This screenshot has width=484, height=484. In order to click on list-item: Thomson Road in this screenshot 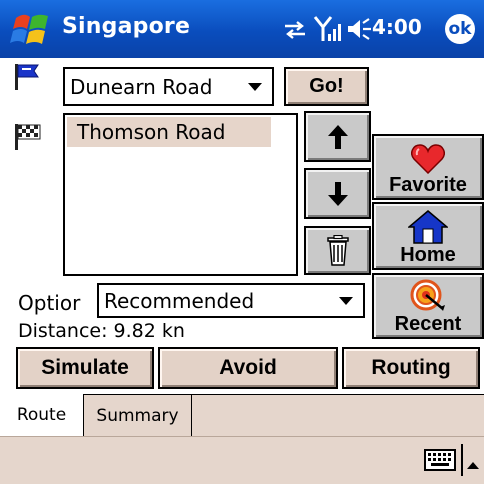, I will do `click(169, 132)`.